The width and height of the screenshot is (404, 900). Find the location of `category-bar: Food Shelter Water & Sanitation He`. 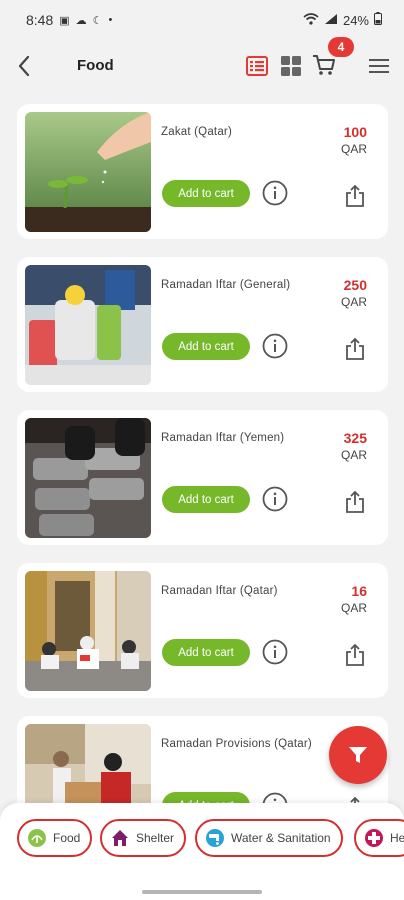

category-bar: Food Shelter Water & Sanitation He is located at coordinates (202, 851).